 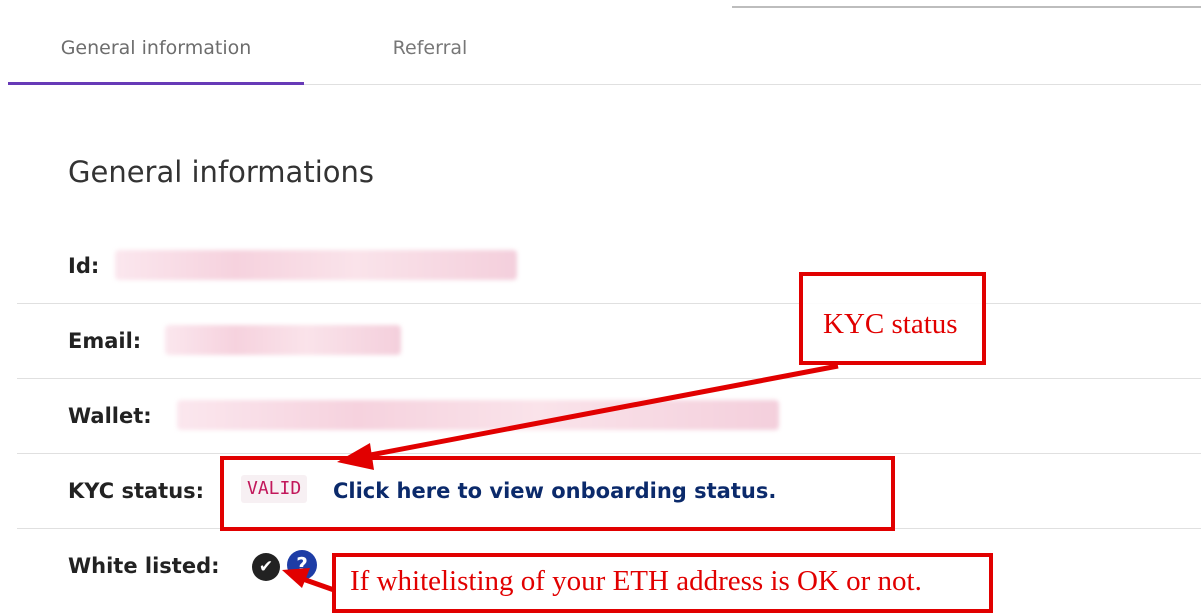 I want to click on field-row-id: Id:, so click(x=609, y=266).